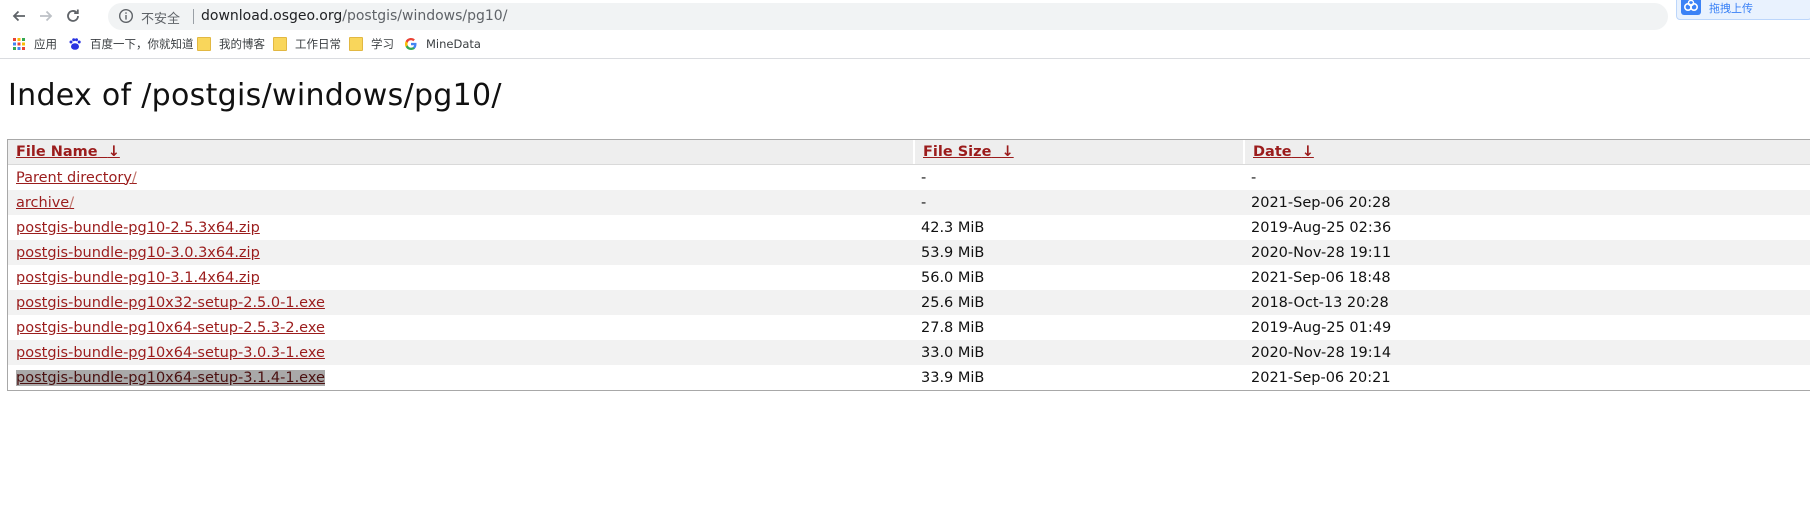 This screenshot has width=1810, height=512. I want to click on google-g-icon, so click(411, 44).